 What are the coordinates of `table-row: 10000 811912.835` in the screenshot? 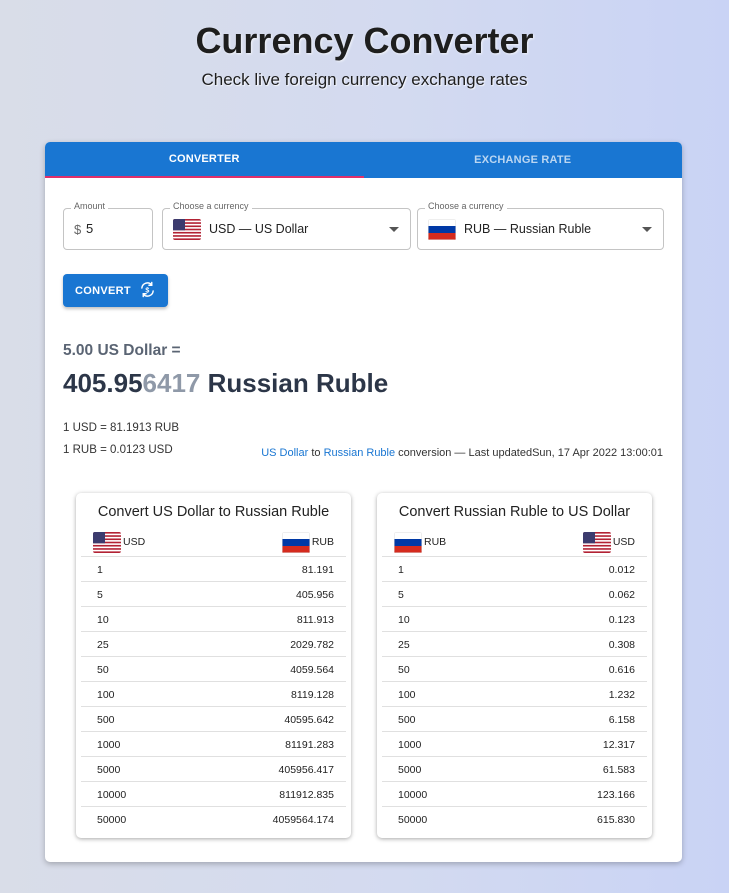 It's located at (213, 794).